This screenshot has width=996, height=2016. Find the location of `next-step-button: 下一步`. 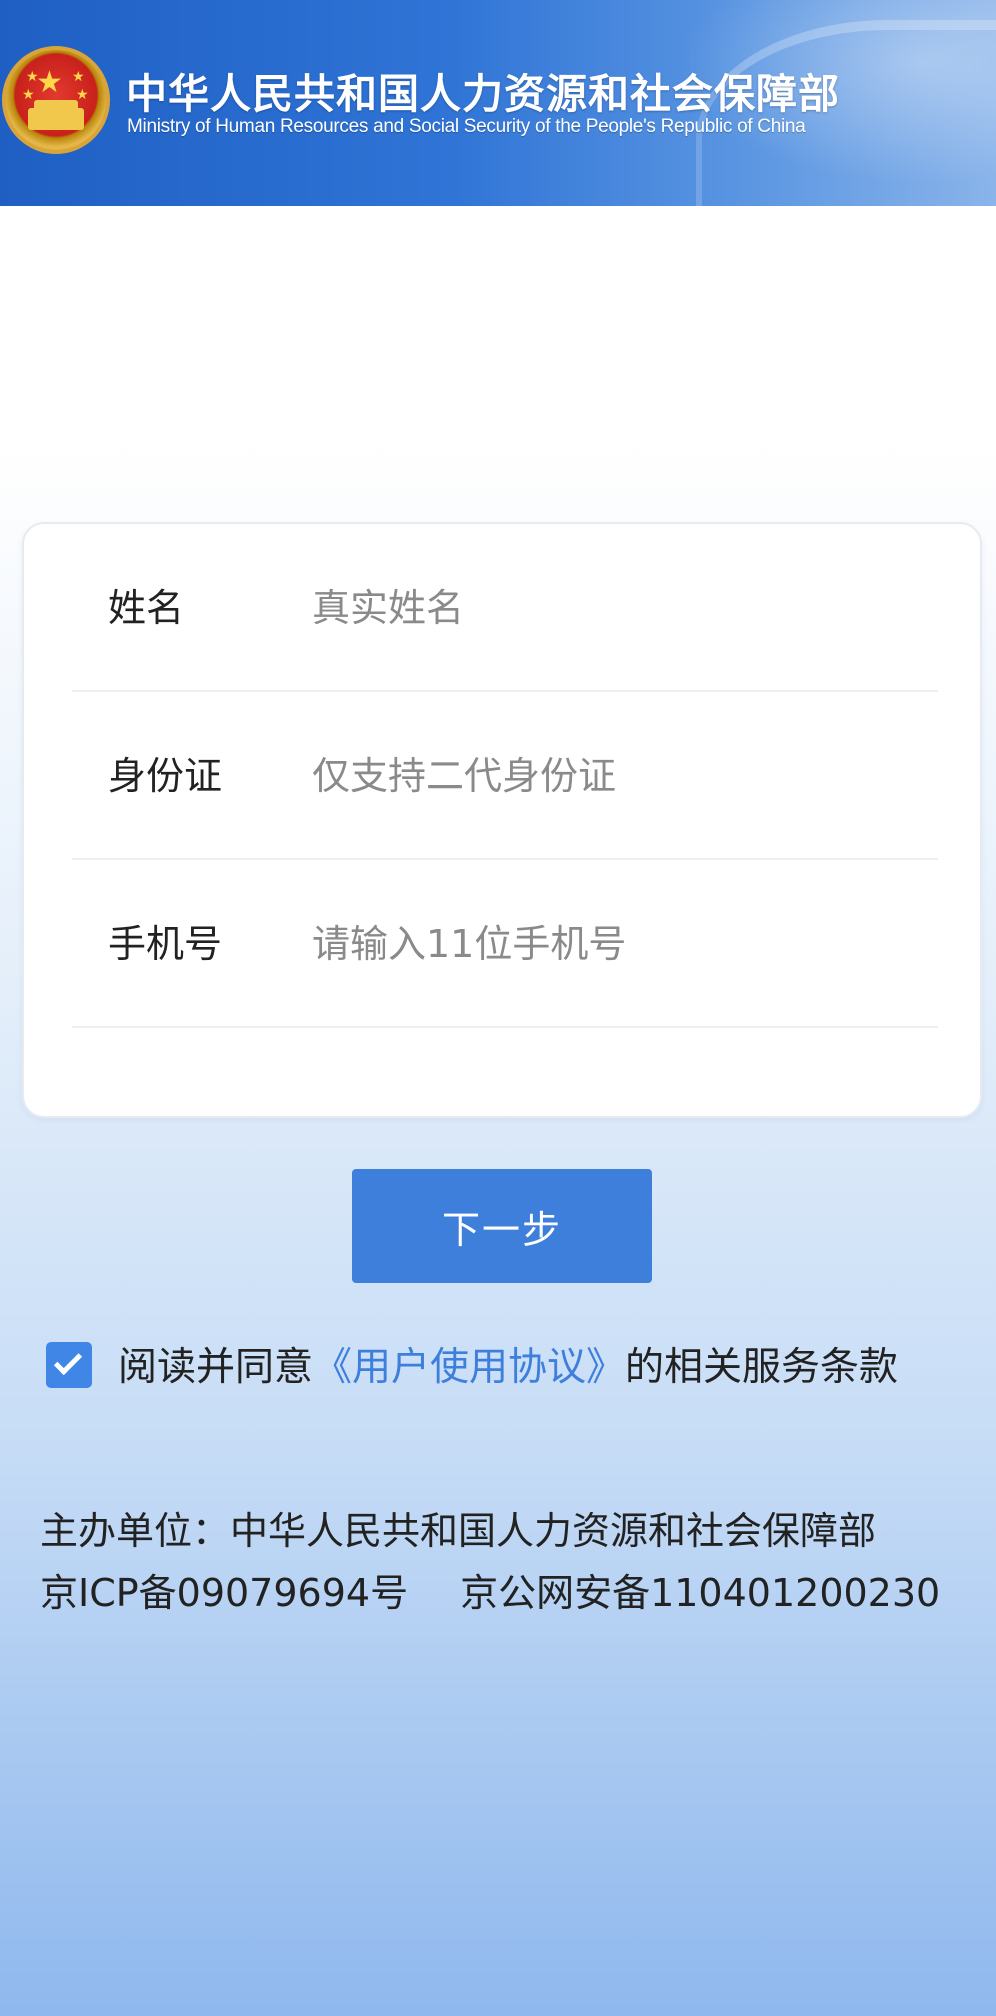

next-step-button: 下一步 is located at coordinates (502, 1226).